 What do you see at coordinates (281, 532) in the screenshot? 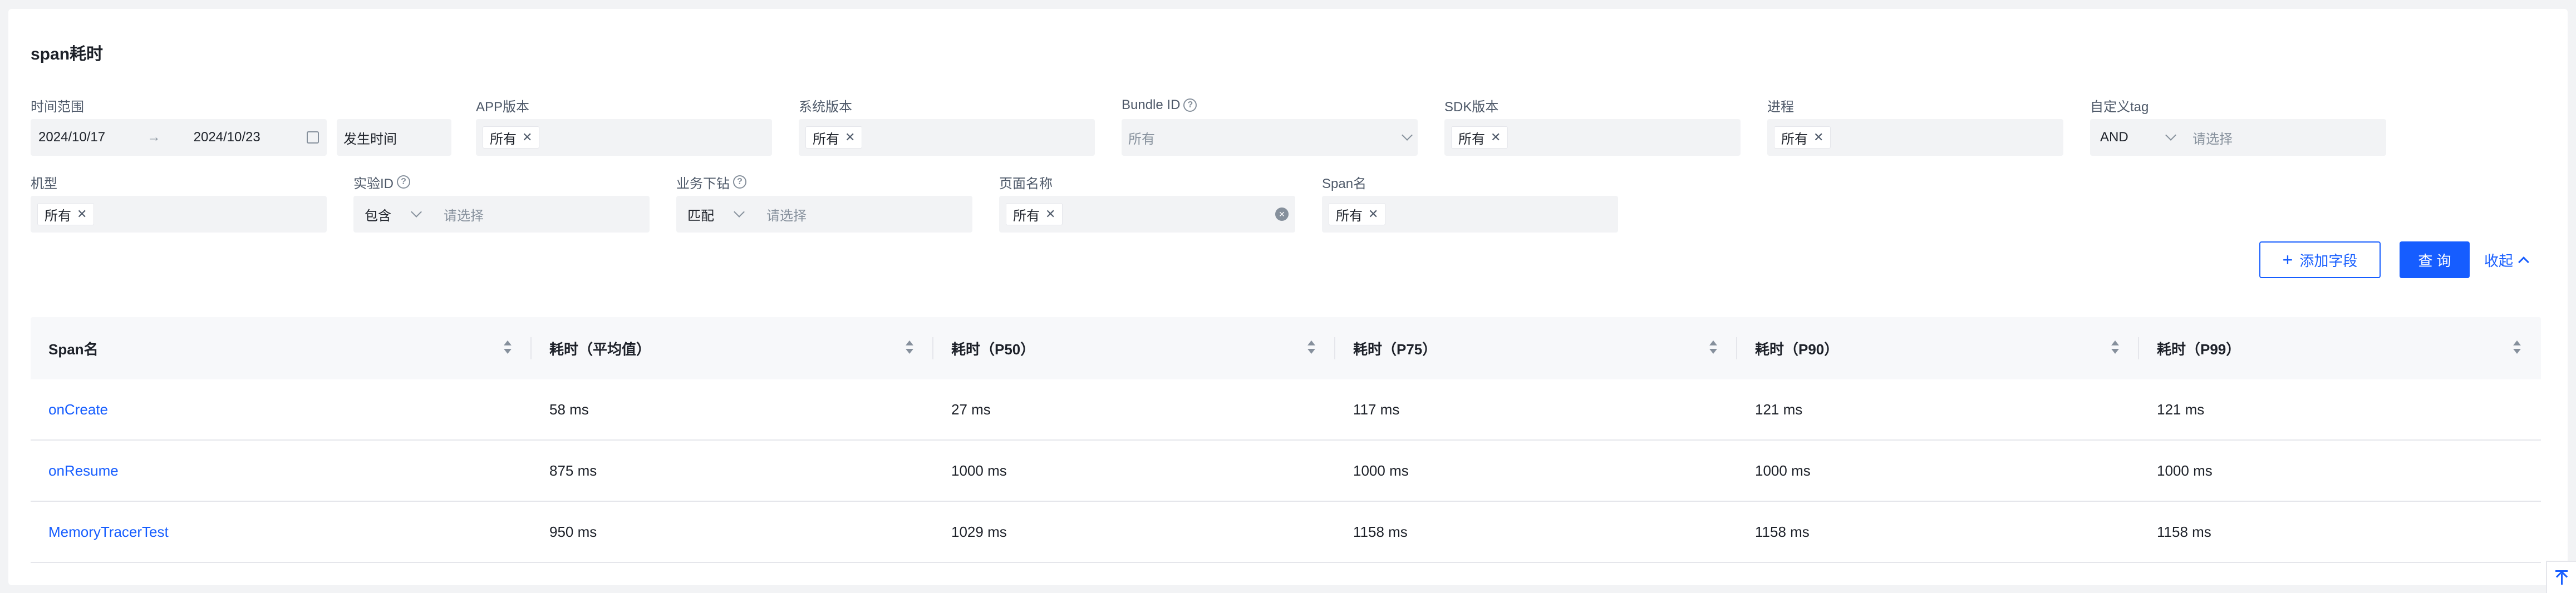
I see `span-name-link: MemoryTracerTest` at bounding box center [281, 532].